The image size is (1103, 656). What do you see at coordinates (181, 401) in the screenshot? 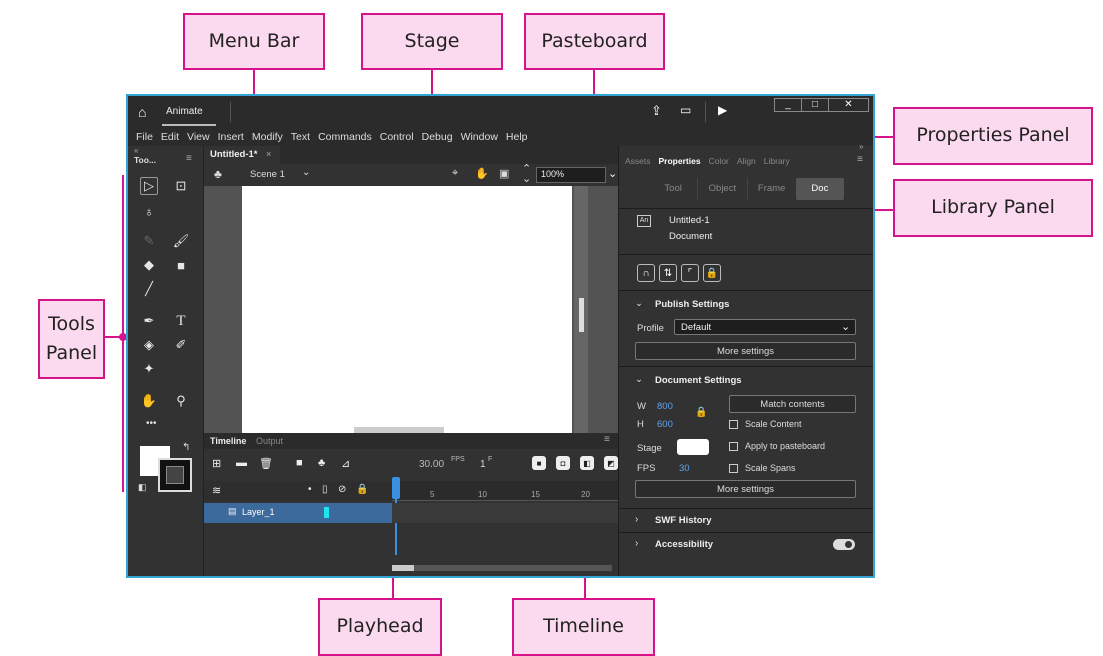
I see `zoom-tool-icon: ⚲` at bounding box center [181, 401].